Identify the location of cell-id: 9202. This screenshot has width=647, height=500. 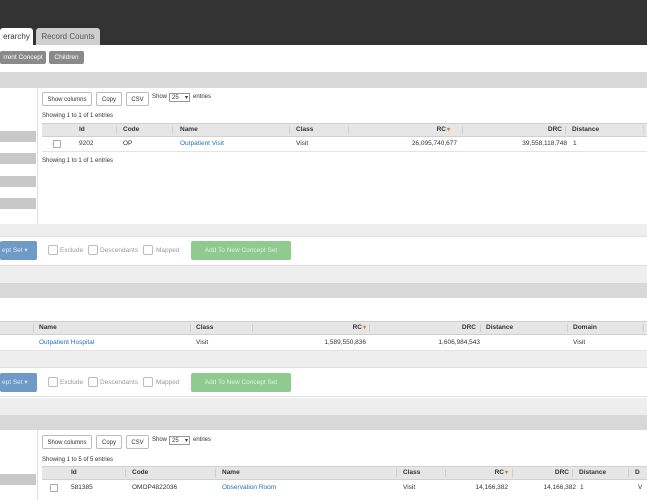
(86, 143).